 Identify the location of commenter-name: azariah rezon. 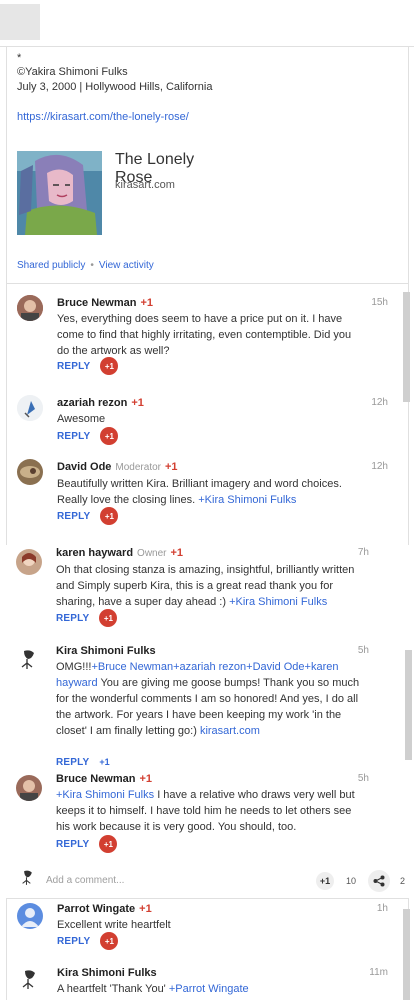
(92, 403).